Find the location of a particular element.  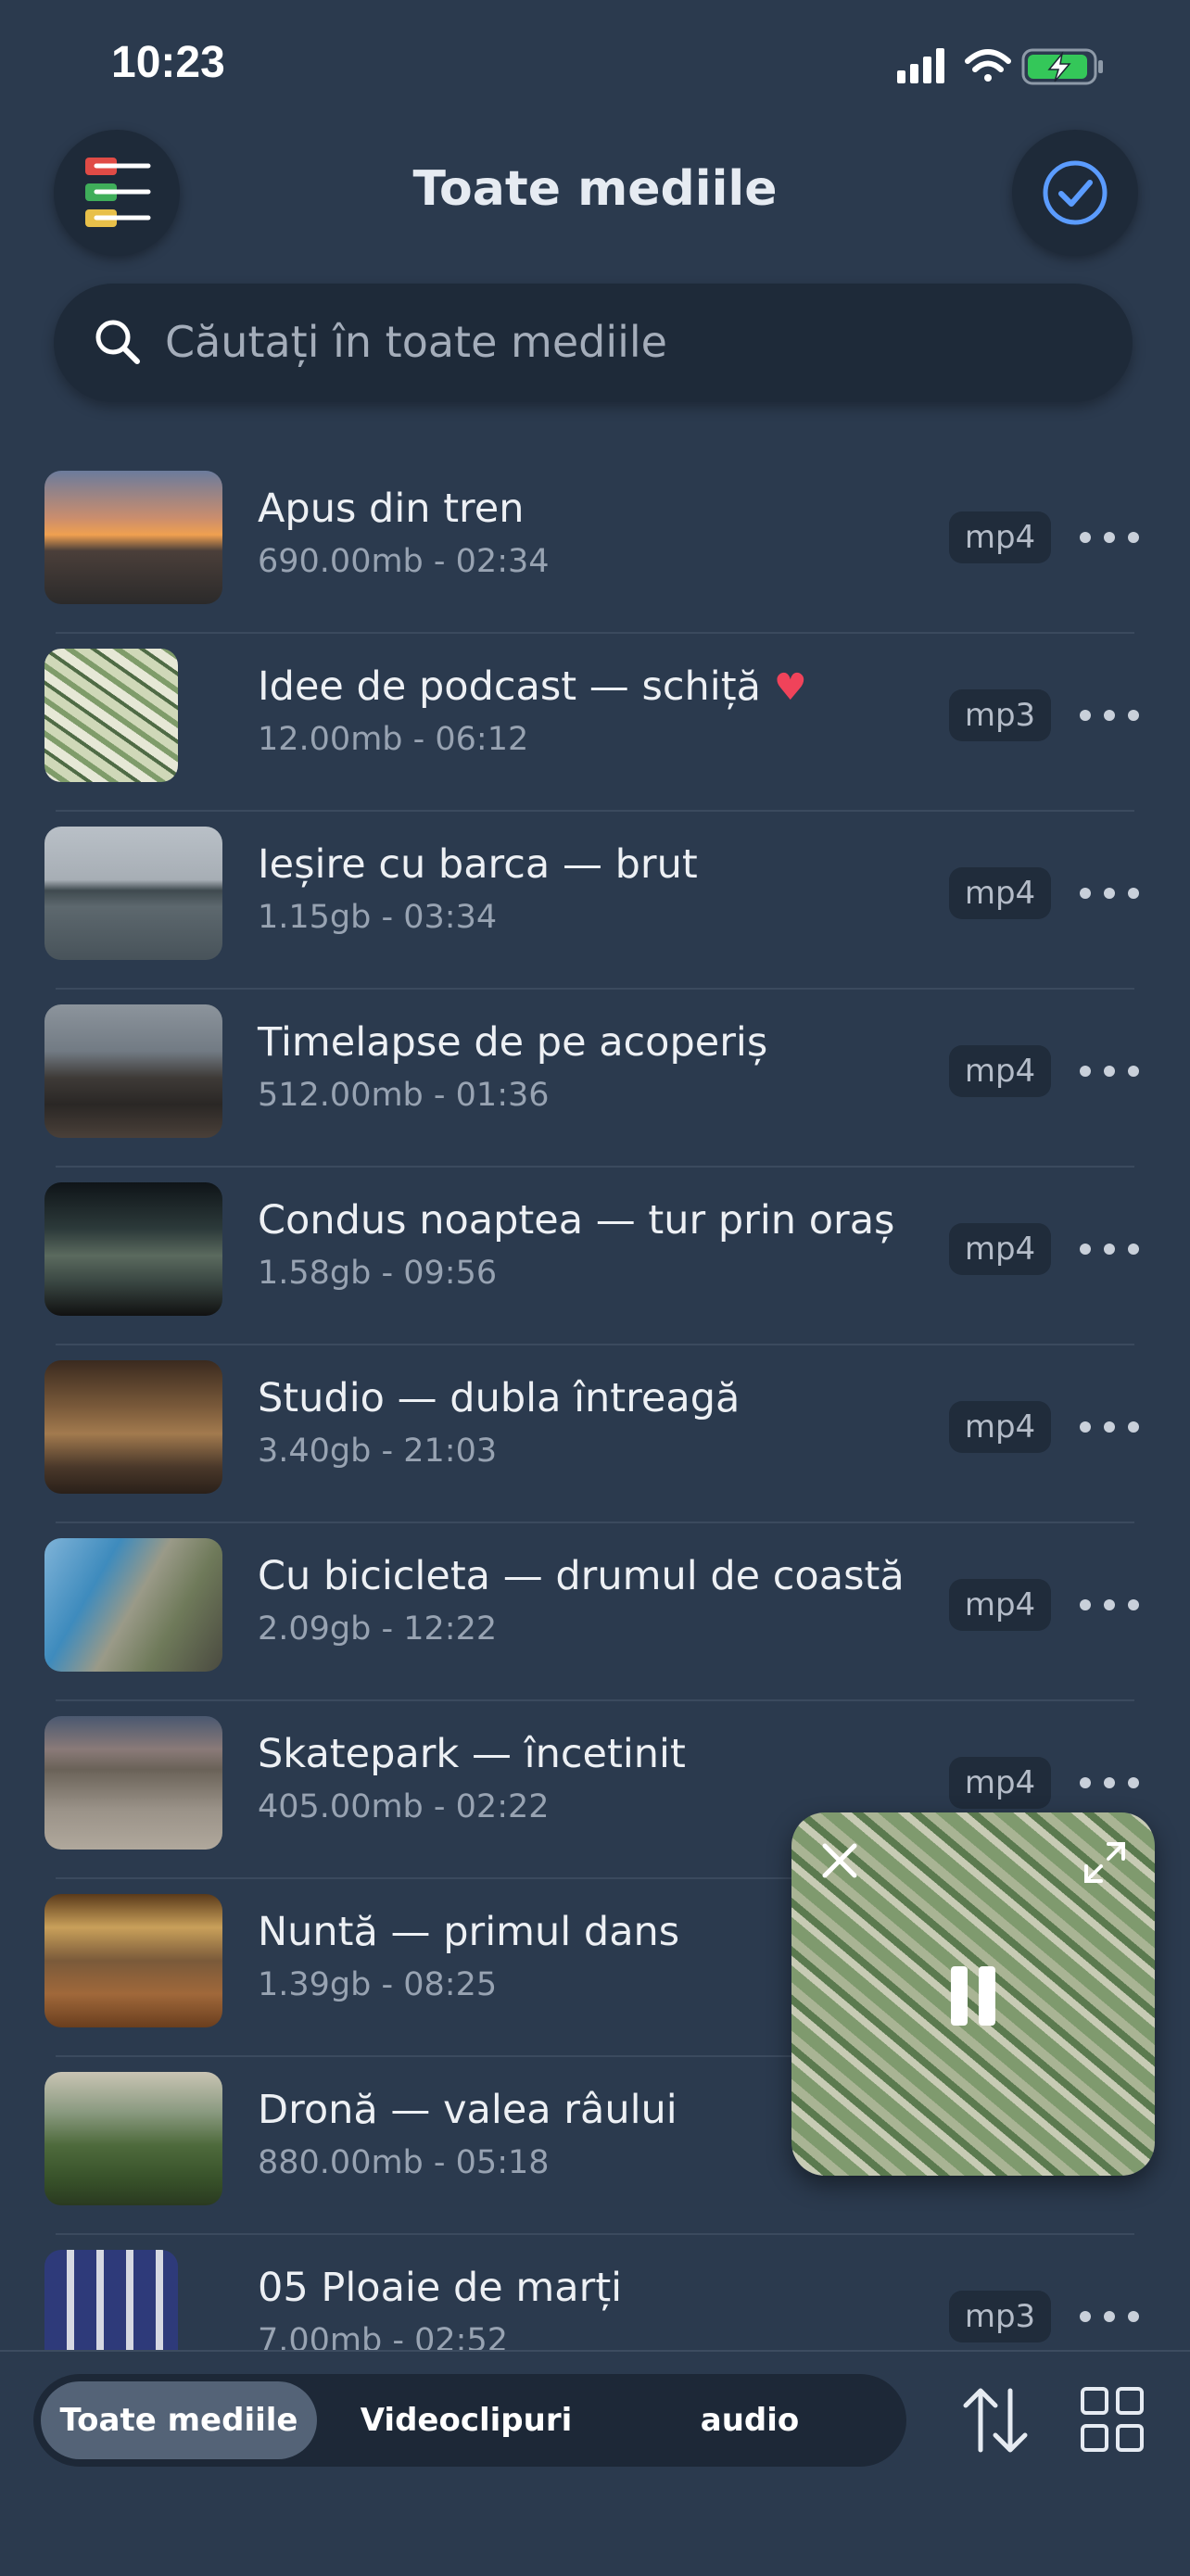

tab-videos: Videoclipuri is located at coordinates (466, 2420).